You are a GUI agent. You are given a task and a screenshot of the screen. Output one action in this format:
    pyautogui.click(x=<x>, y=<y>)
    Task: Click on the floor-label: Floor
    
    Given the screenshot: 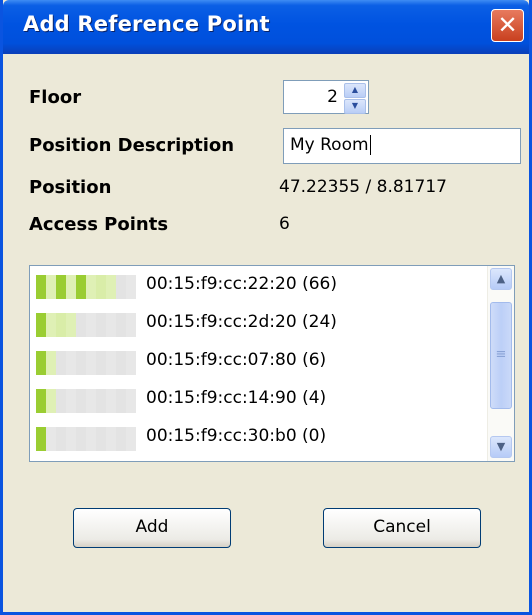 What is the action you would take?
    pyautogui.click(x=55, y=97)
    